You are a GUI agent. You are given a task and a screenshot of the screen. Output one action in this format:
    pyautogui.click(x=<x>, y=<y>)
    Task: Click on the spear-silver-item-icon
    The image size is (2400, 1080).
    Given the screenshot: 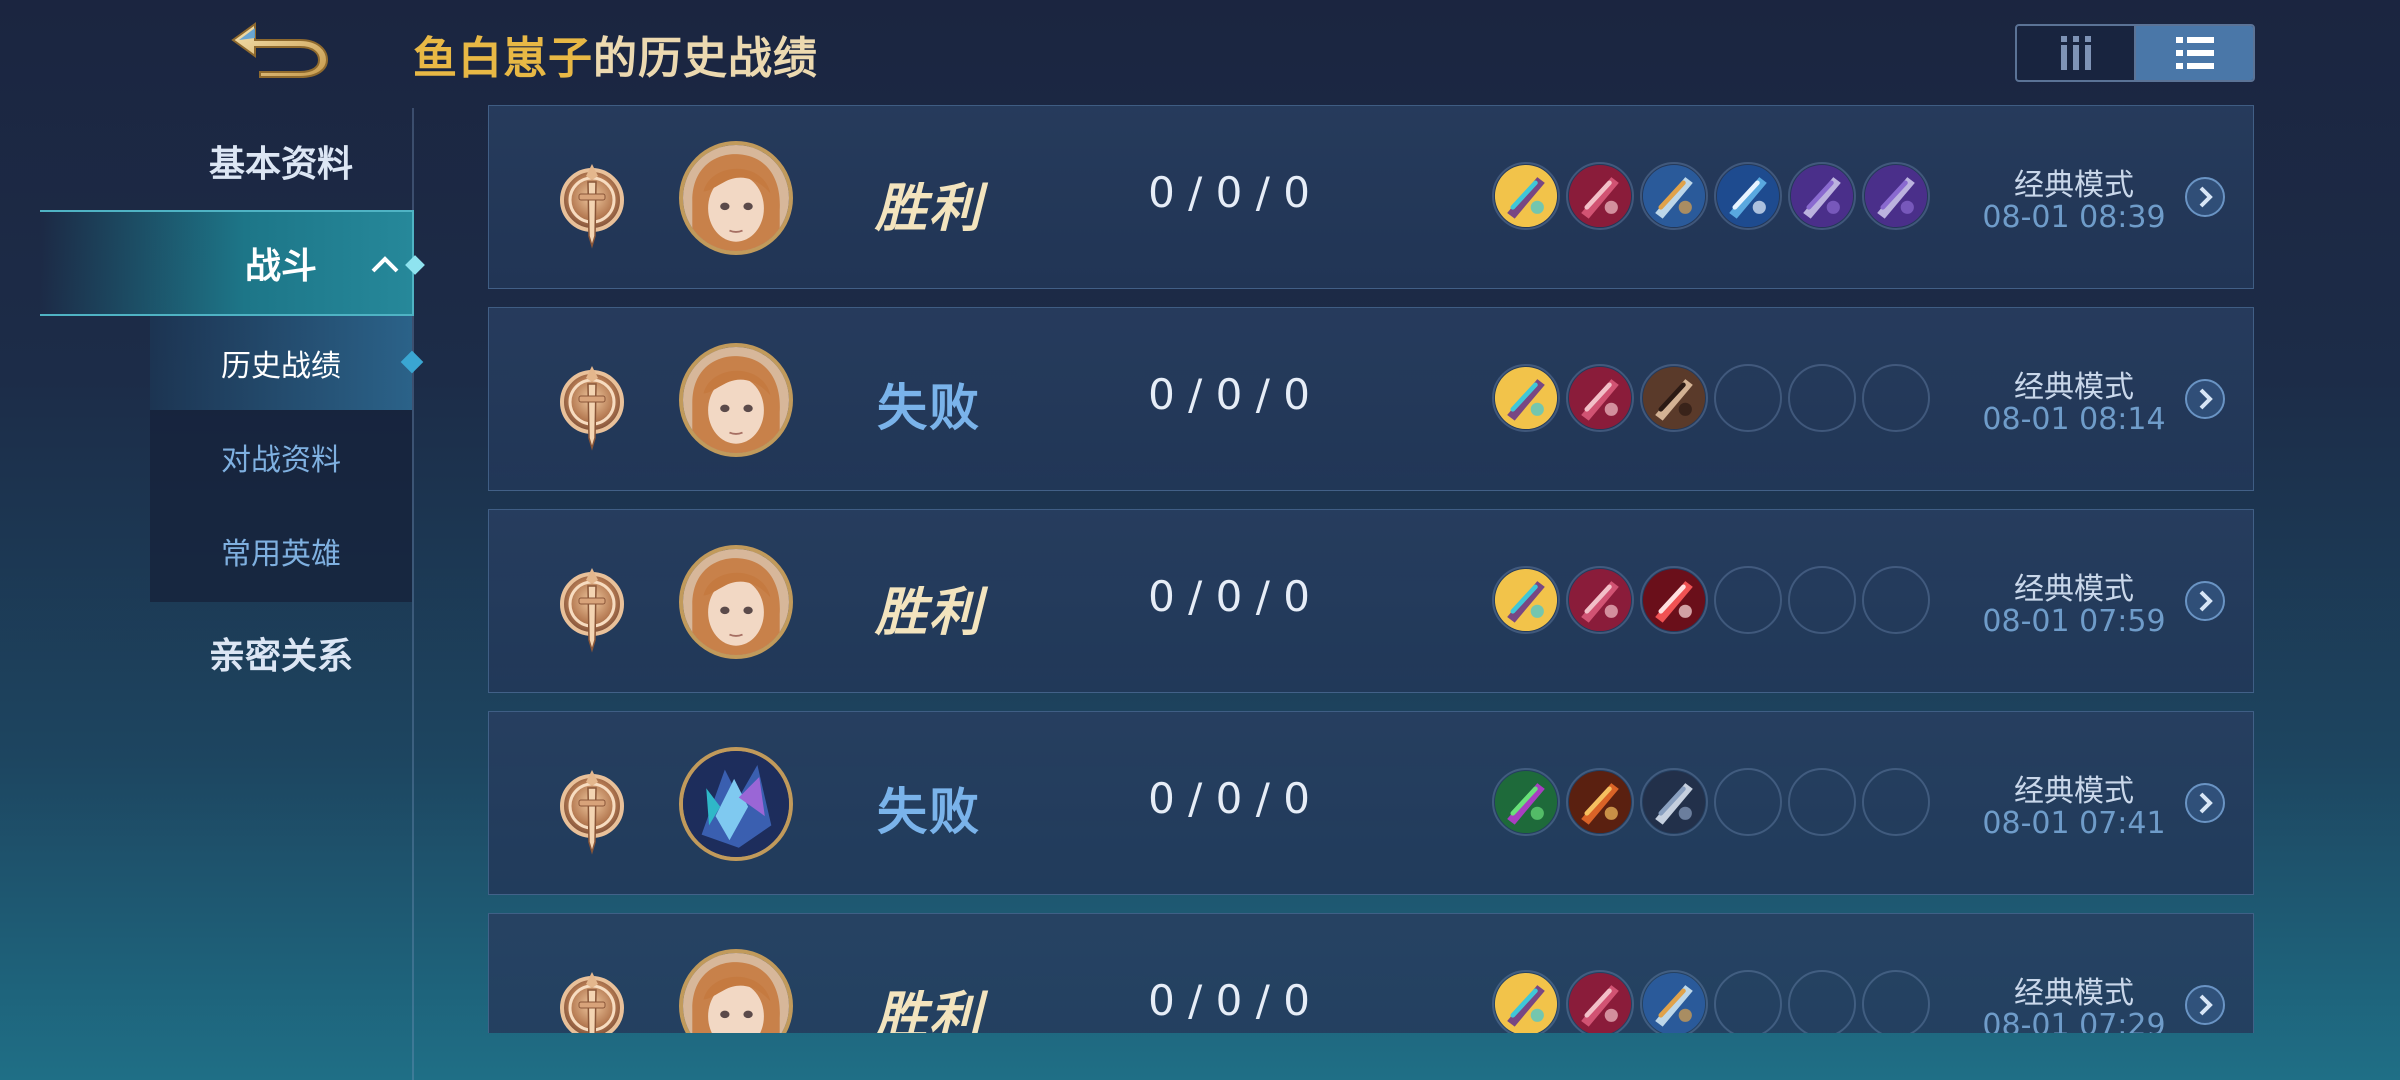 What is the action you would take?
    pyautogui.click(x=1674, y=802)
    